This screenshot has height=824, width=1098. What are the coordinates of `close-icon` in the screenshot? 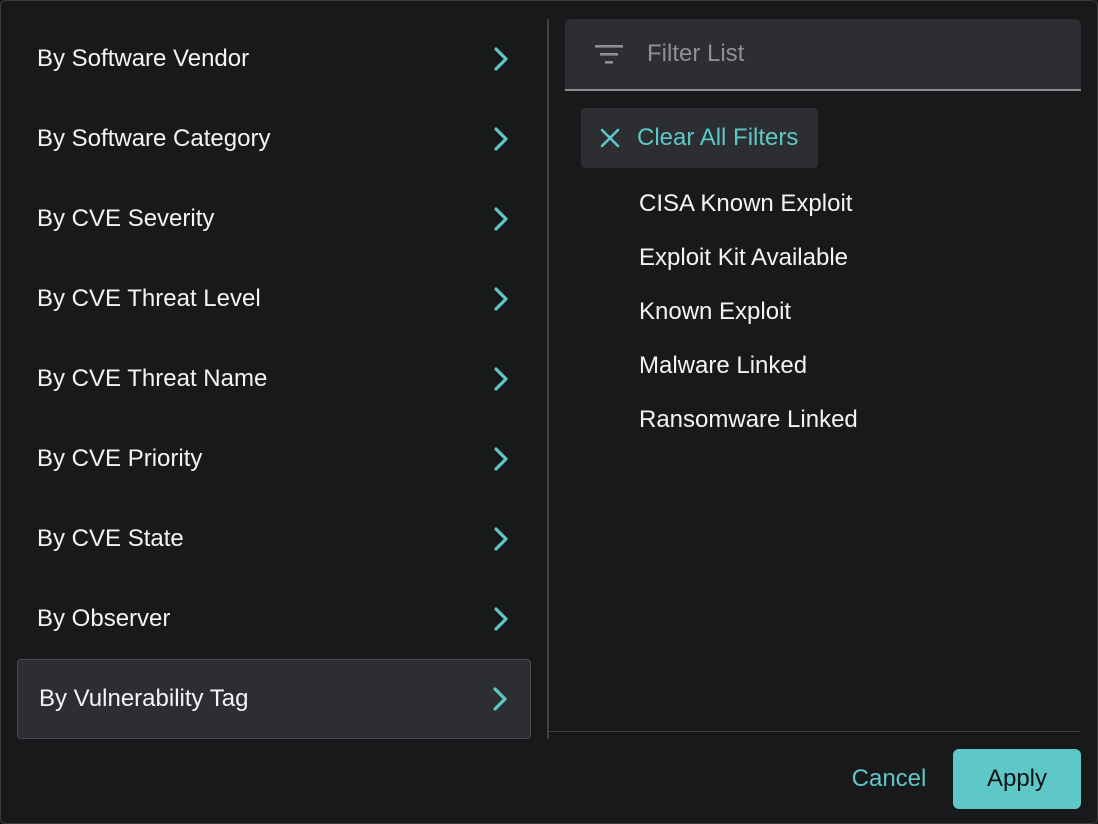 It's located at (610, 138).